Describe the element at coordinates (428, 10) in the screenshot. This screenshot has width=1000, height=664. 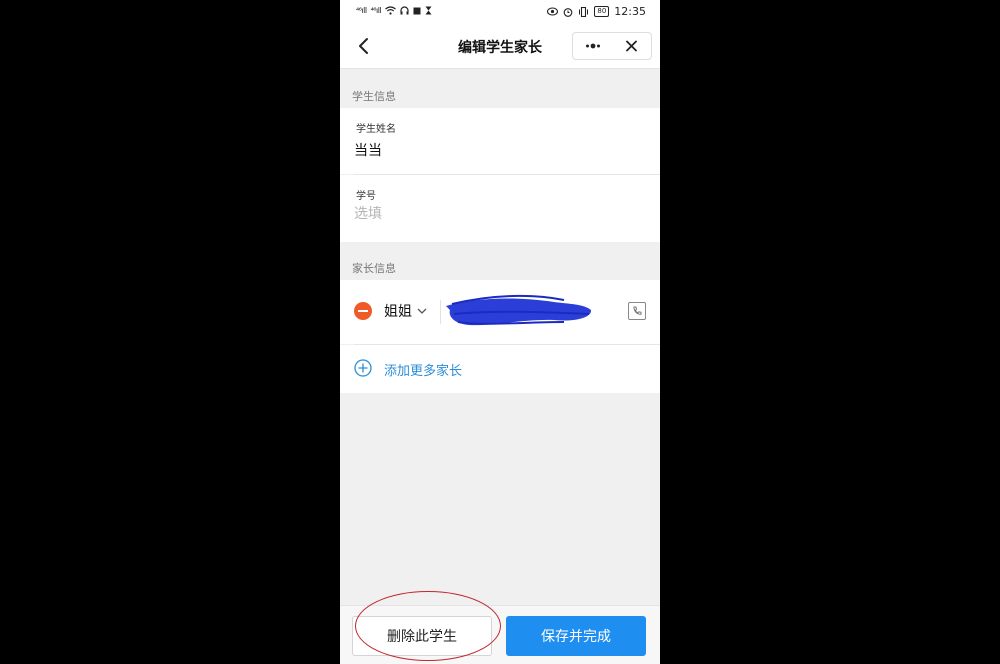
I see `hourglass-icon` at that location.